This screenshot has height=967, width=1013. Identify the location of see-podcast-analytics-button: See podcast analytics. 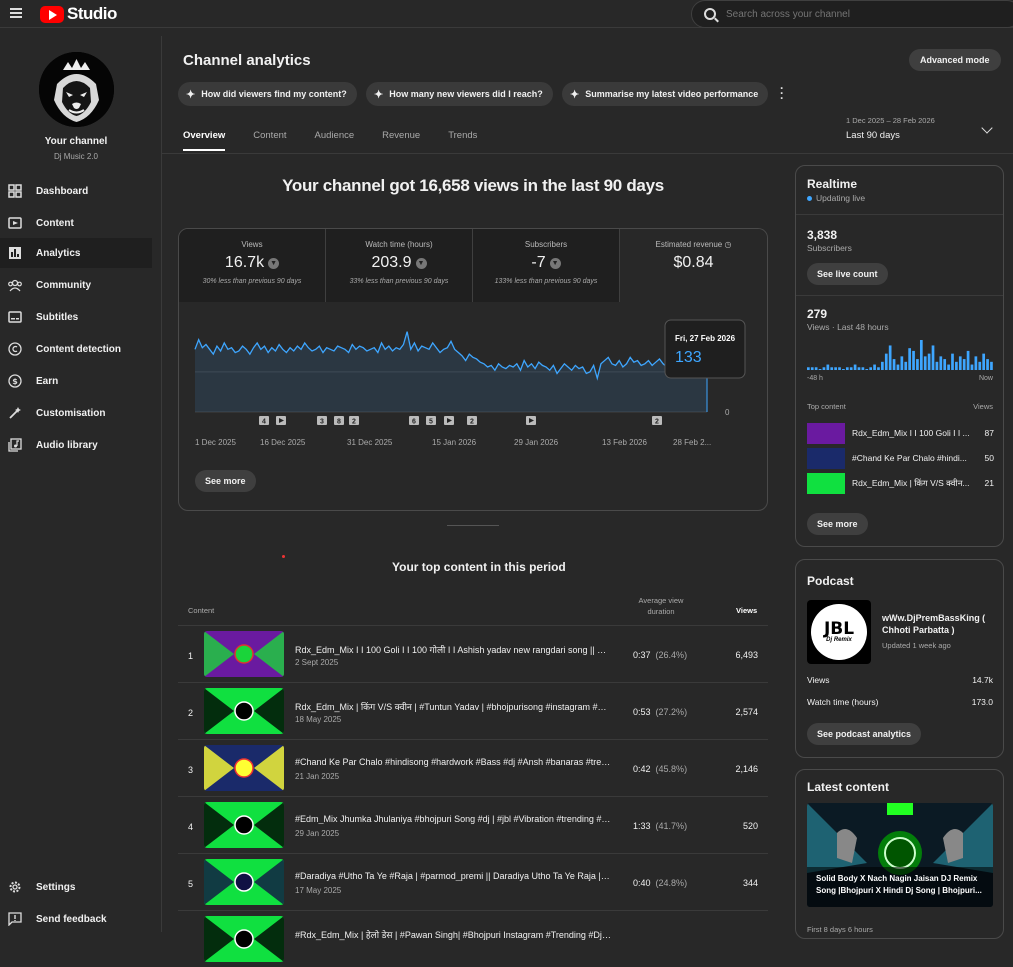
(864, 734).